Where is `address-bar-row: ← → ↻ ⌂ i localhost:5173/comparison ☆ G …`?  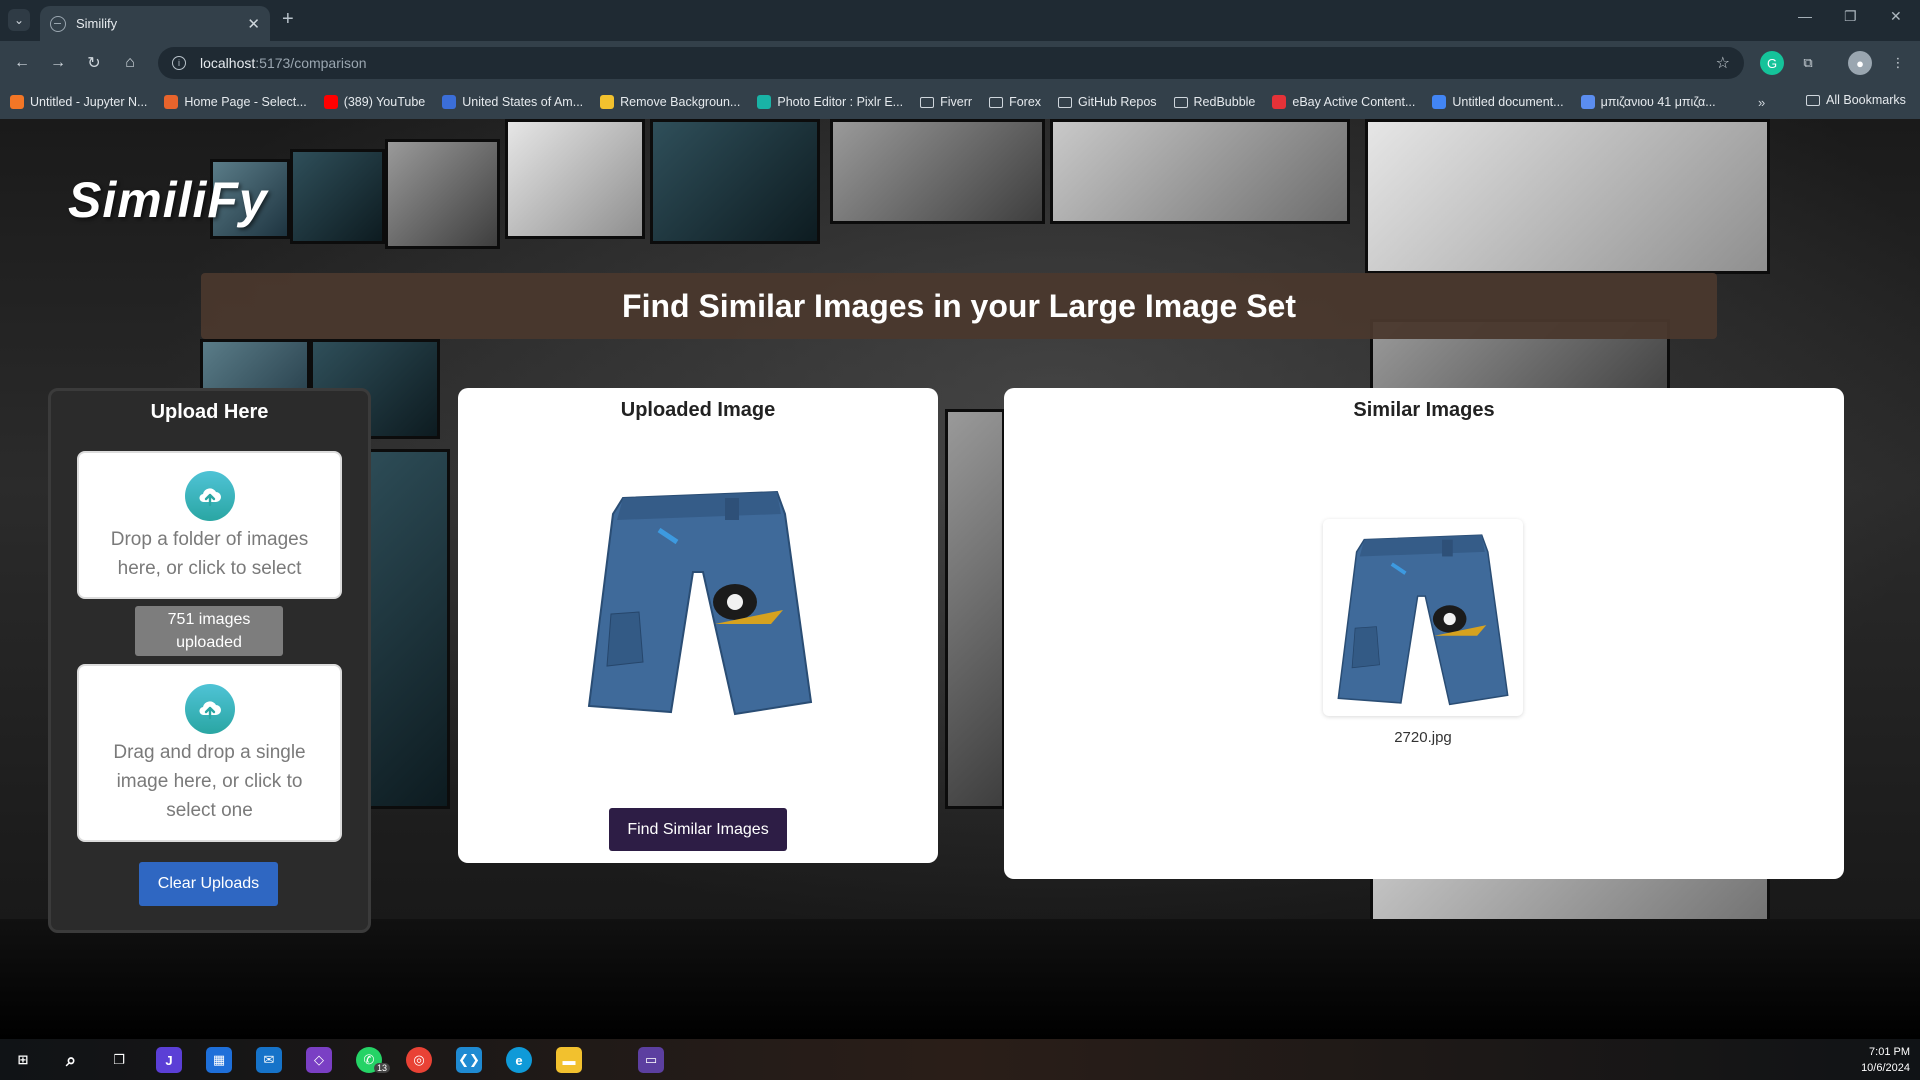
address-bar-row: ← → ↻ ⌂ i localhost:5173/comparison ☆ G … is located at coordinates (960, 63).